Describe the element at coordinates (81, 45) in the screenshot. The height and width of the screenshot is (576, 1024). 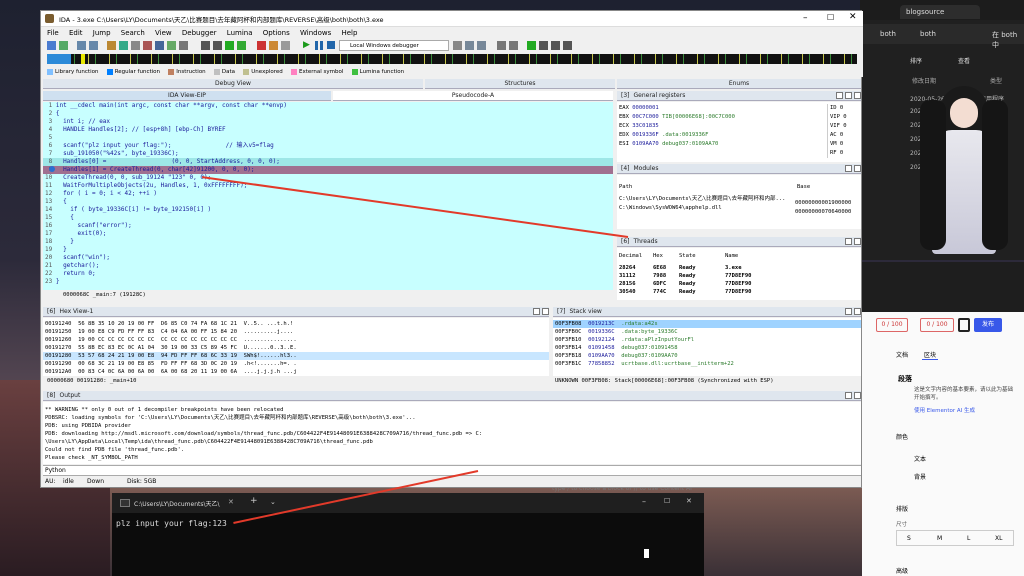
I see `back-icon` at that location.